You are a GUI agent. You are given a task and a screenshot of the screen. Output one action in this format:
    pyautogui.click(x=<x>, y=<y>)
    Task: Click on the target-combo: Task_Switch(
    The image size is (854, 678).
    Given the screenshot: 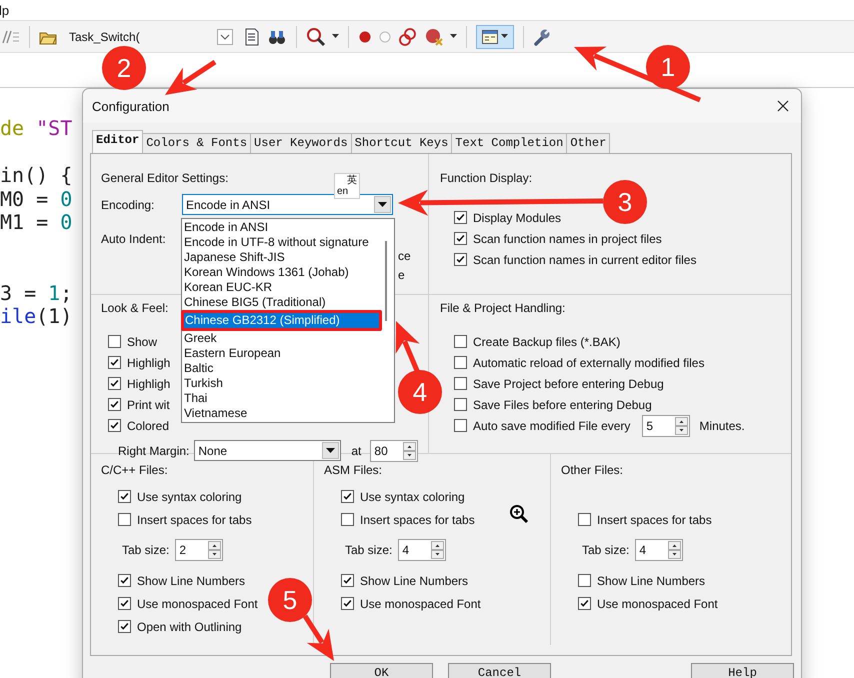 What is the action you would take?
    pyautogui.click(x=150, y=36)
    